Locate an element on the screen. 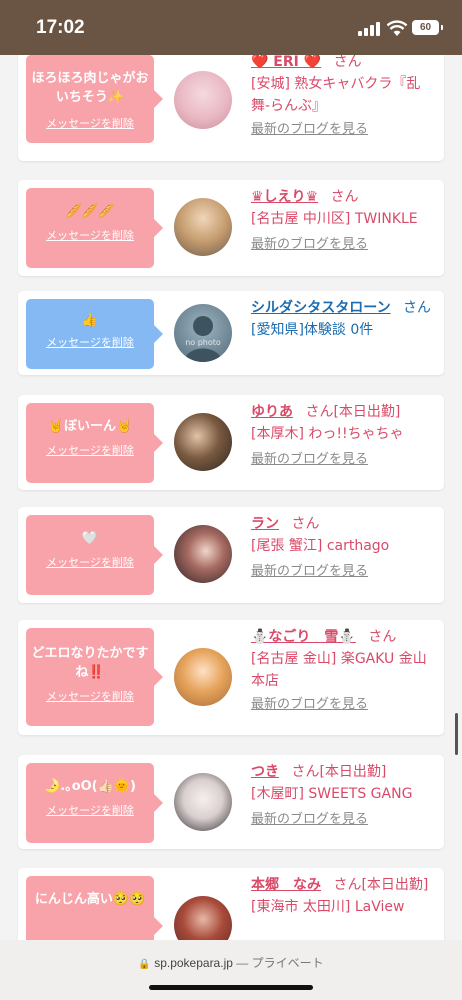 The width and height of the screenshot is (462, 1000). url-domain: sp.pokepara.jp is located at coordinates (193, 963).